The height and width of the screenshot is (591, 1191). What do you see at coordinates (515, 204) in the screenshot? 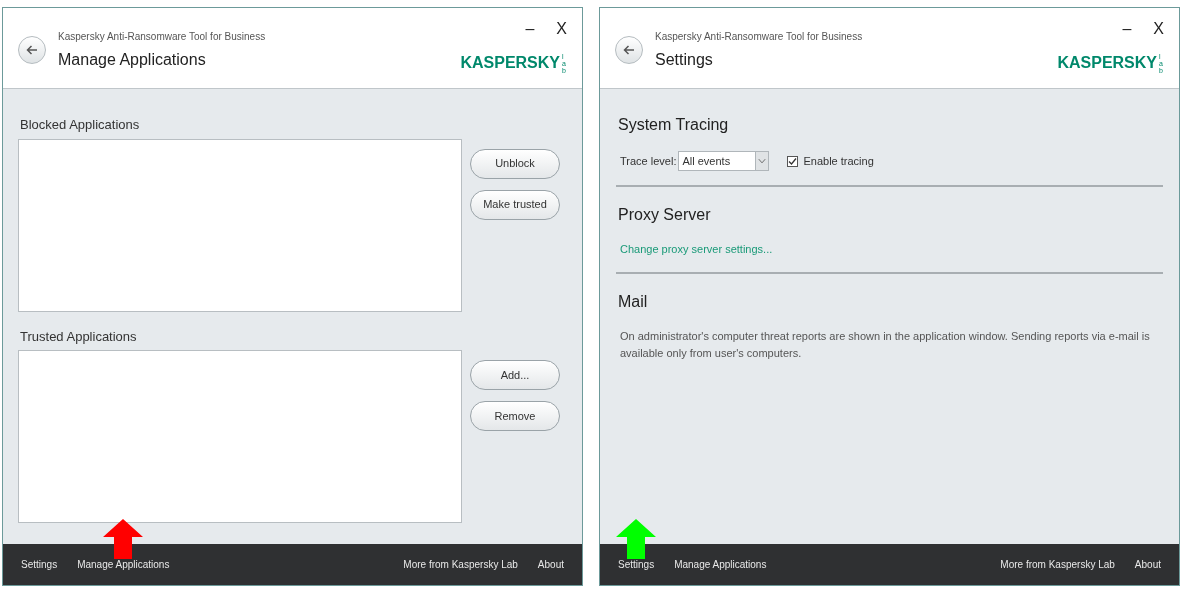
I see `action-button: Make trusted` at bounding box center [515, 204].